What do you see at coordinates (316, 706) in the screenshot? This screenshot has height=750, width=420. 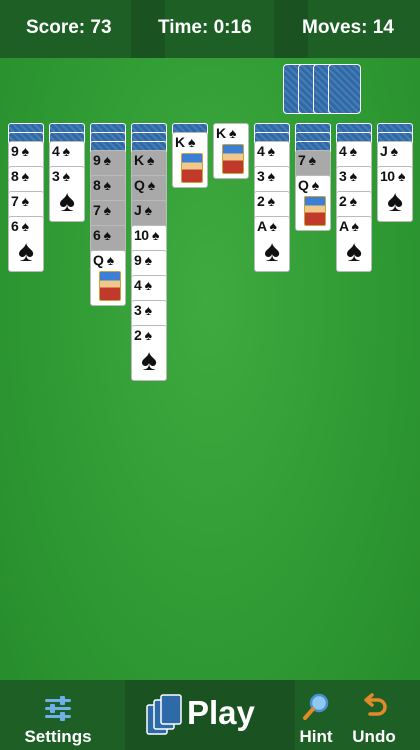 I see `magnifier-icon` at bounding box center [316, 706].